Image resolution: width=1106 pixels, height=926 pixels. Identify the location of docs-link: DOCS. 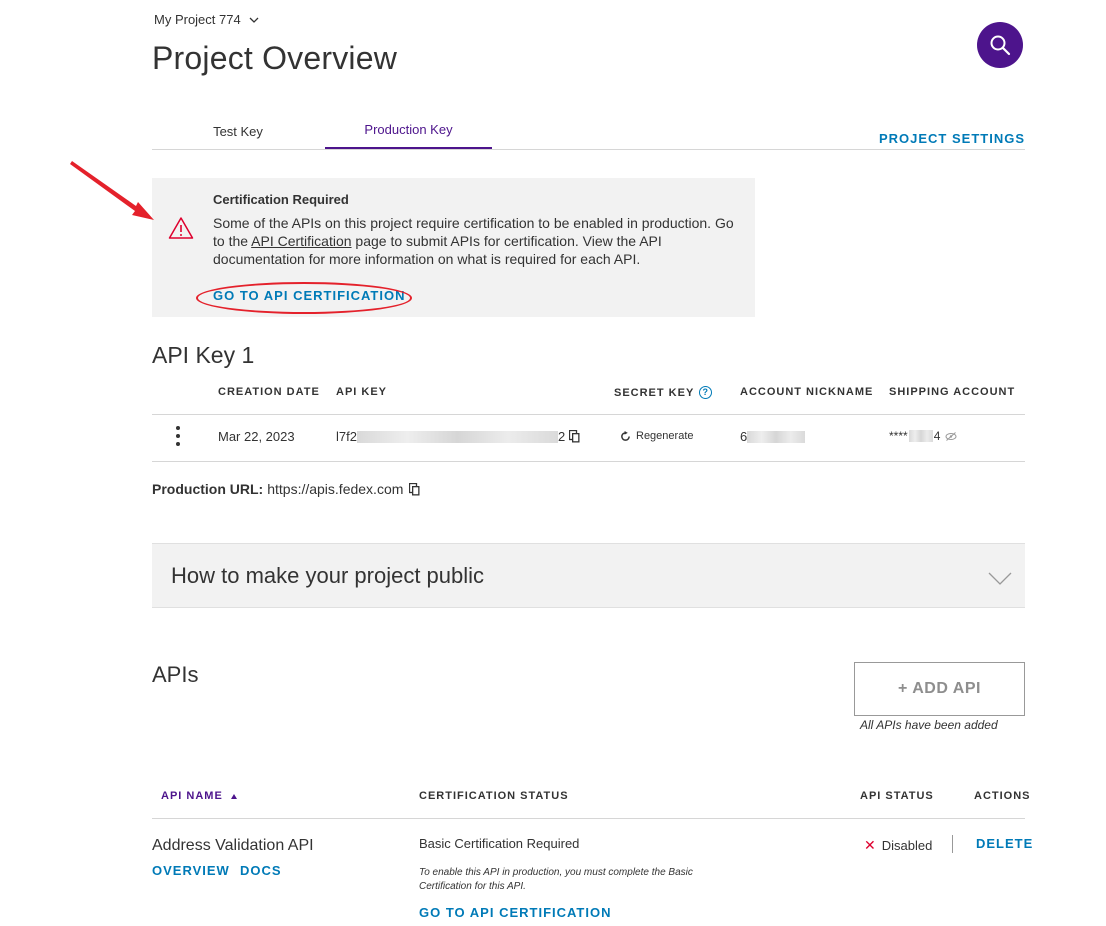
(261, 870).